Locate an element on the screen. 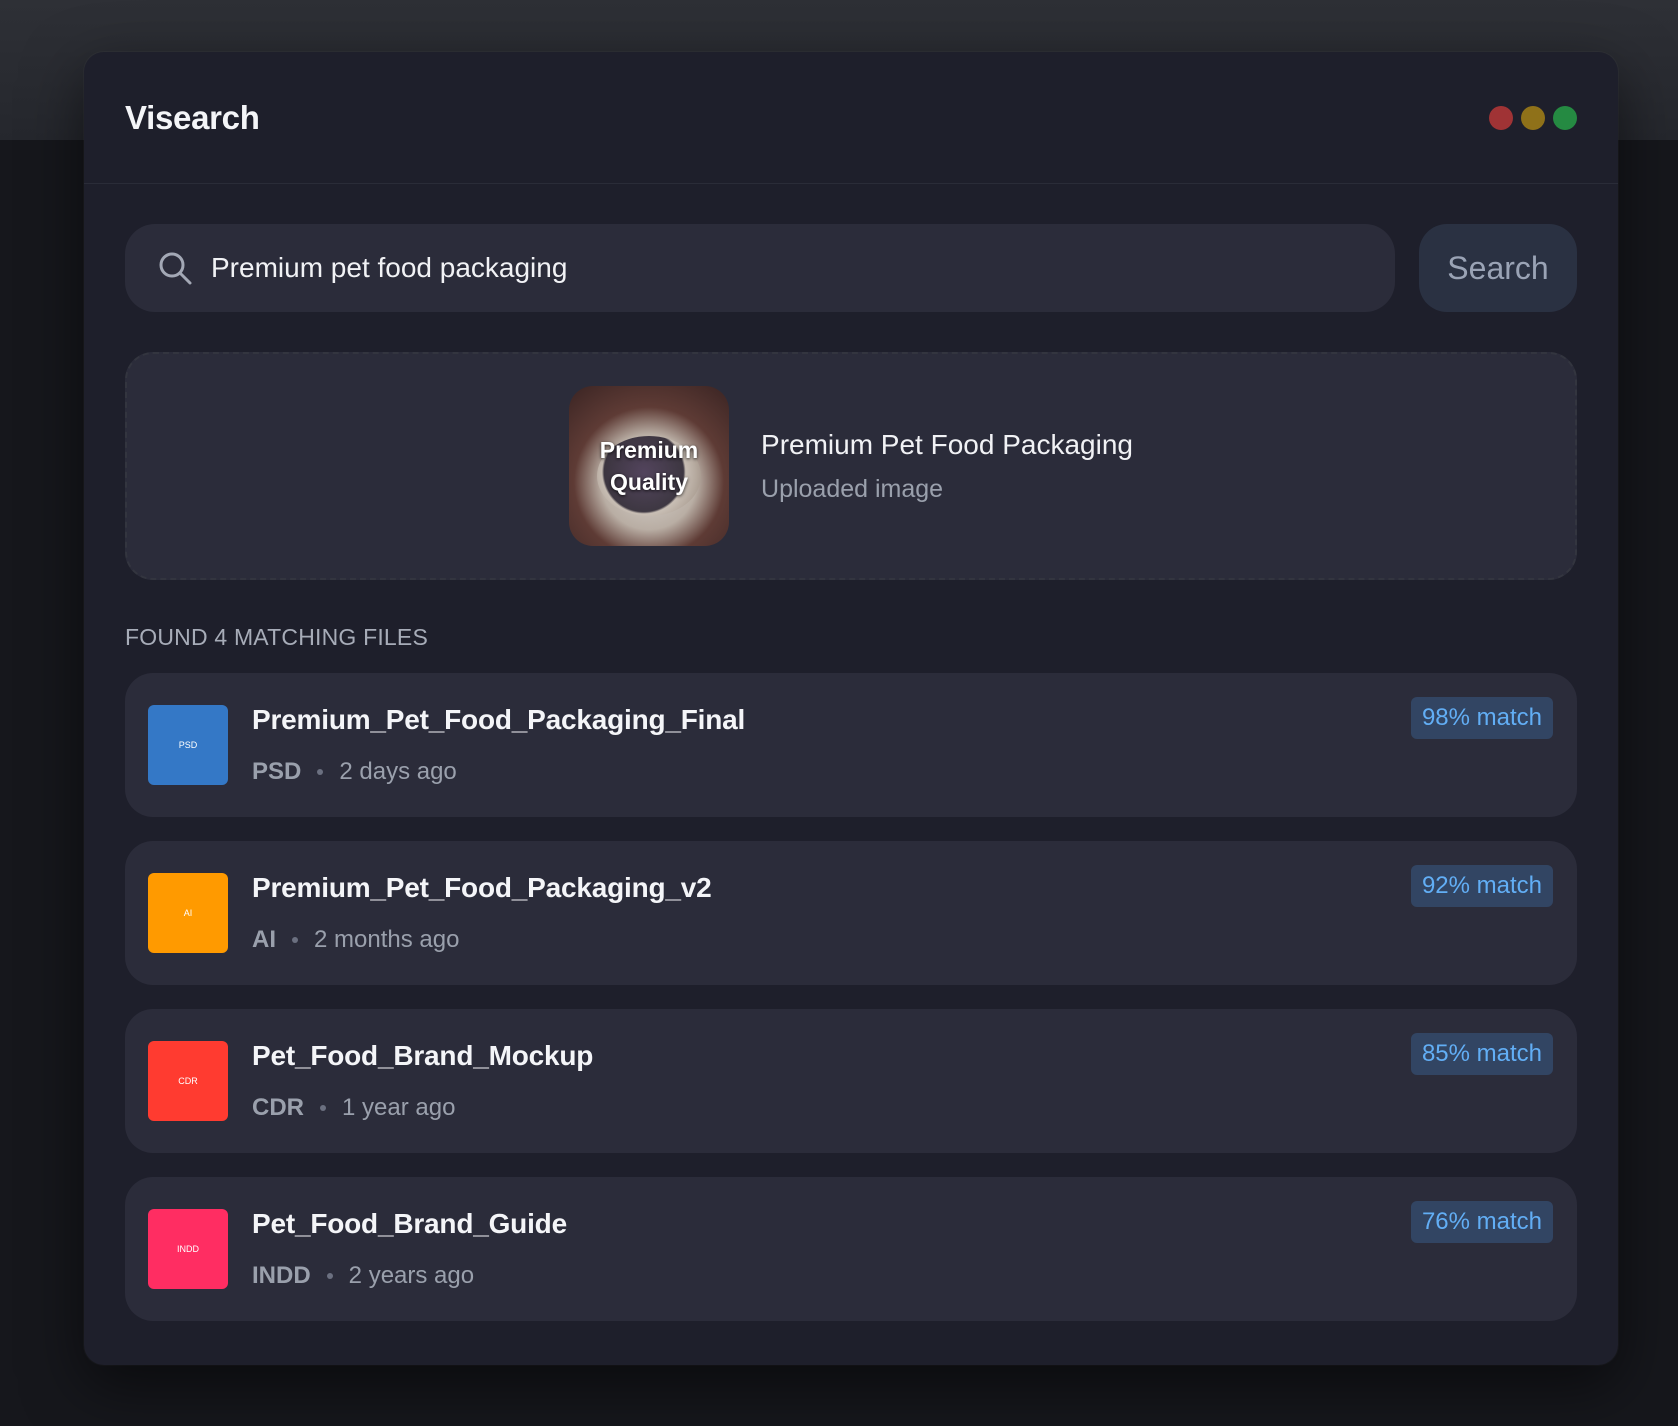 The image size is (1678, 1426). file-type: AI is located at coordinates (264, 939).